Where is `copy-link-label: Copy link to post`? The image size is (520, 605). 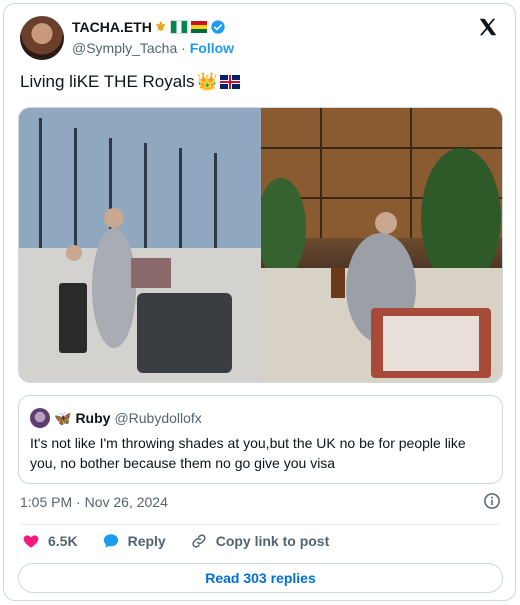
copy-link-label: Copy link to post is located at coordinates (272, 541).